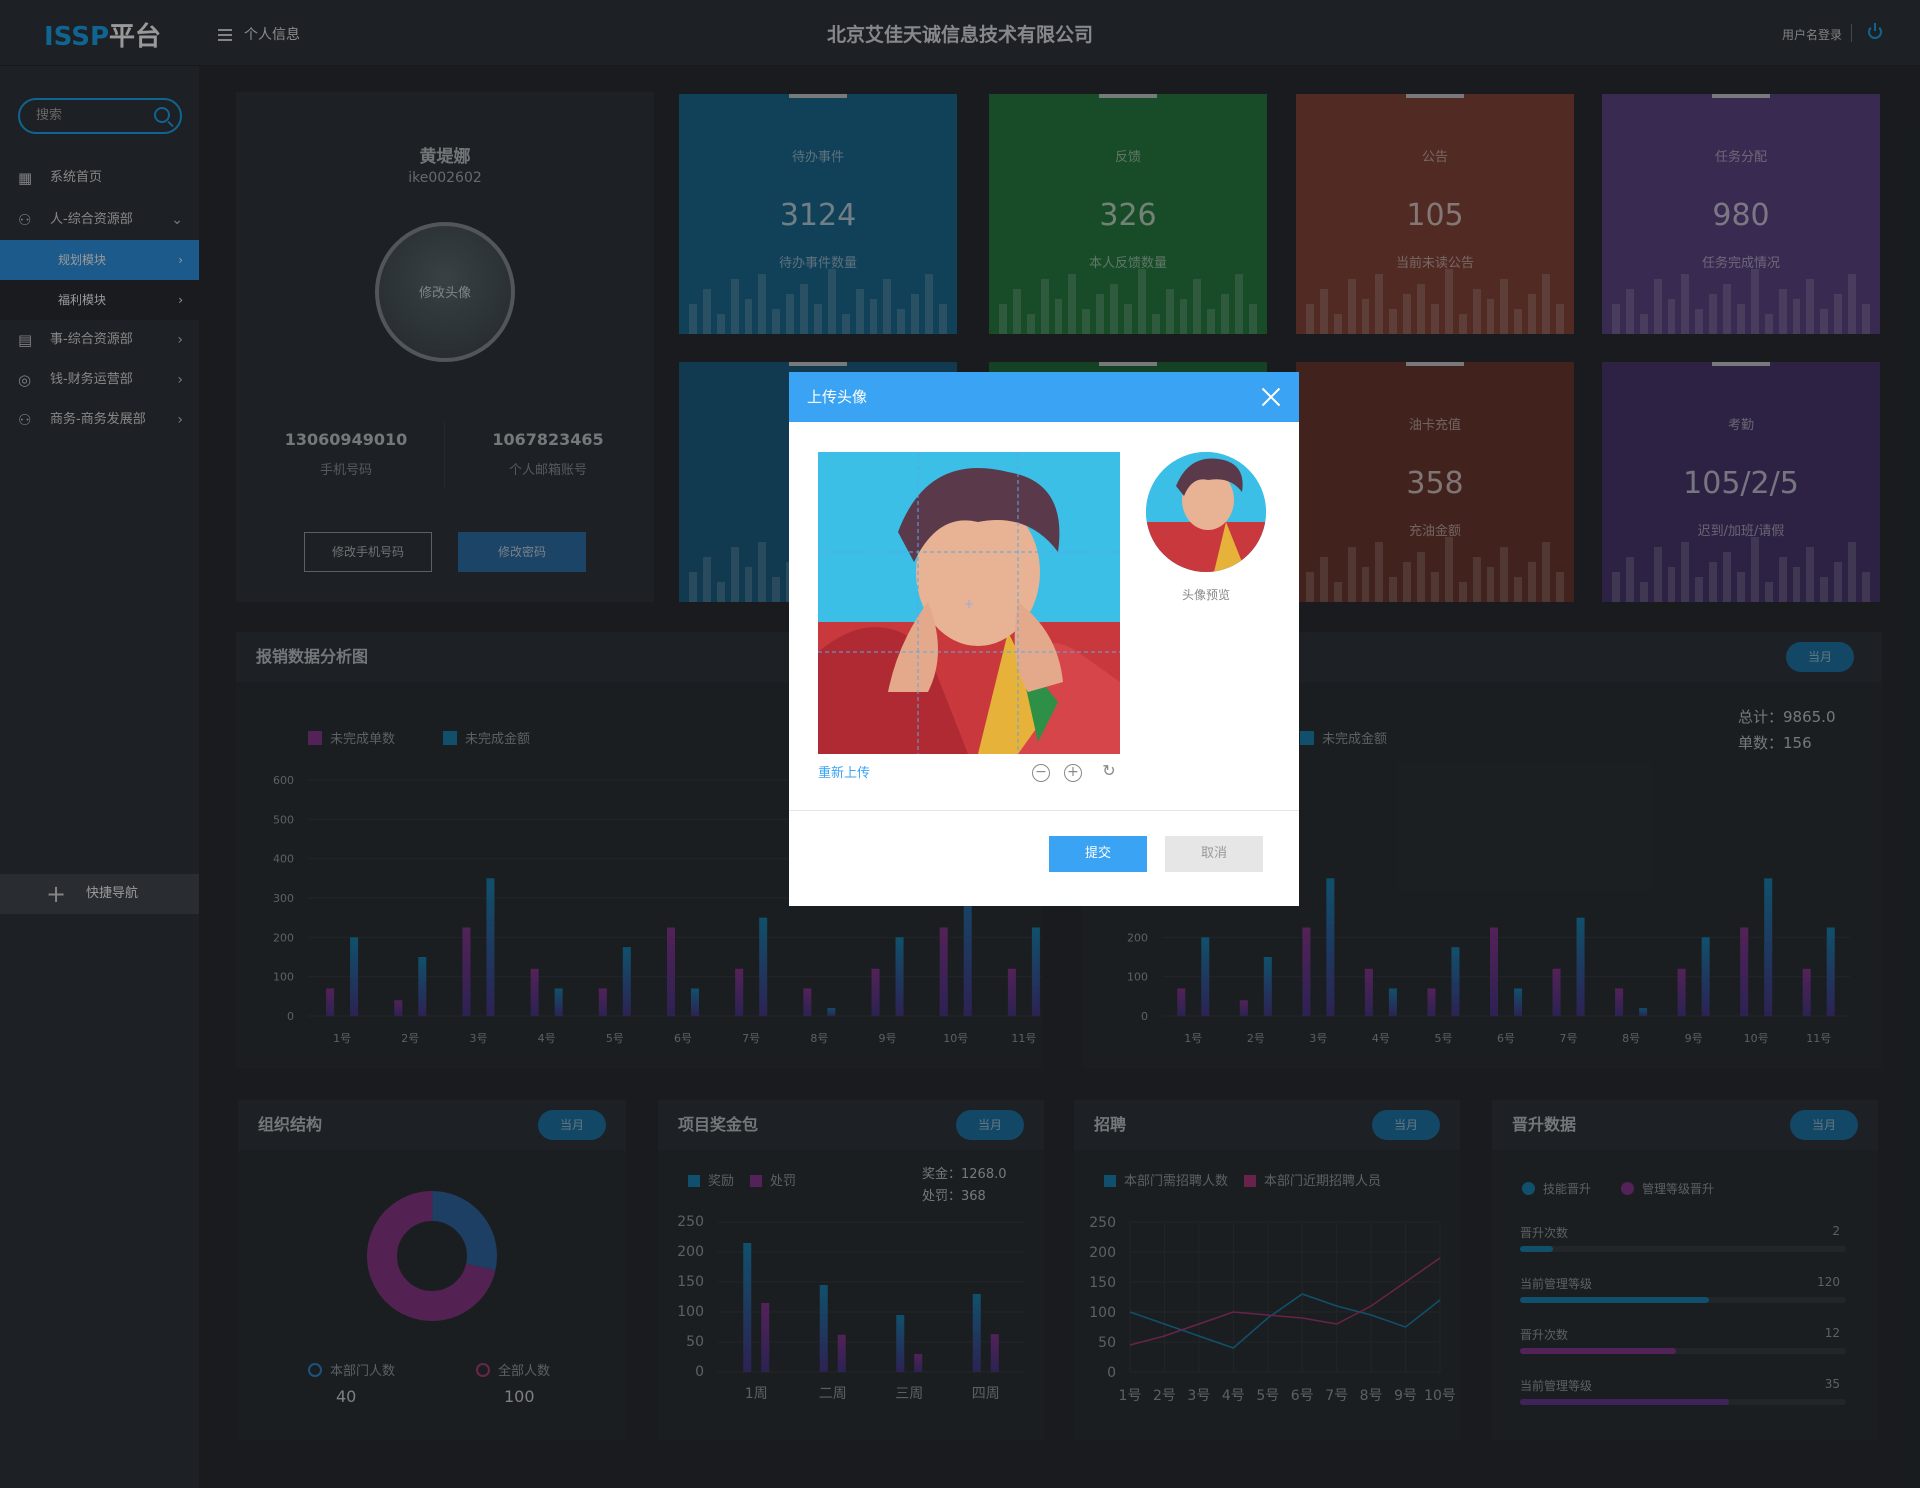 The image size is (1920, 1488). Describe the element at coordinates (1044, 810) in the screenshot. I see `divider` at that location.